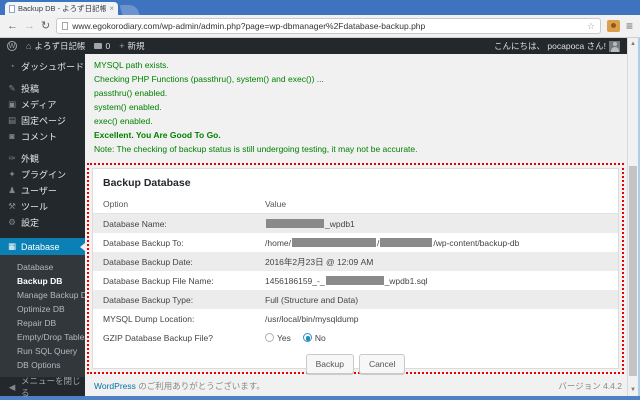 Image resolution: width=640 pixels, height=400 pixels. I want to click on db-submenu-item: Backup DB, so click(42, 281).